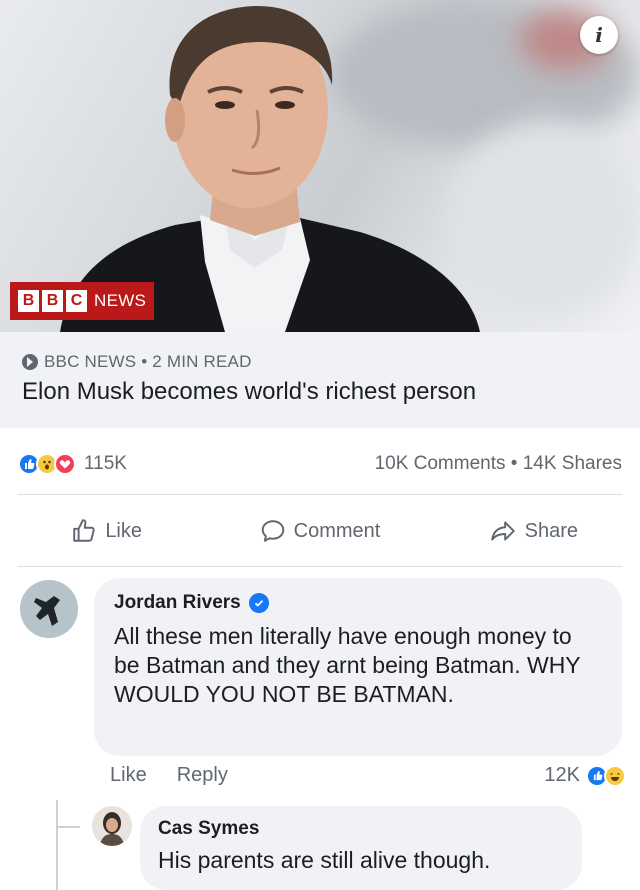  What do you see at coordinates (320, 362) in the screenshot?
I see `source-row: BBC NEWS • 2 MIN READ` at bounding box center [320, 362].